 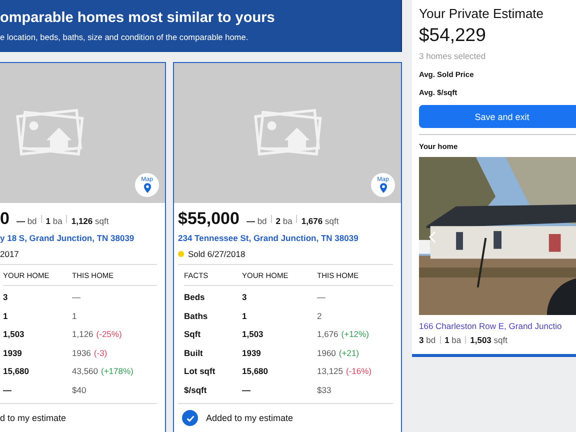 What do you see at coordinates (497, 326) in the screenshot?
I see `address-link: 166 Charleston Row E, Grand Junctio` at bounding box center [497, 326].